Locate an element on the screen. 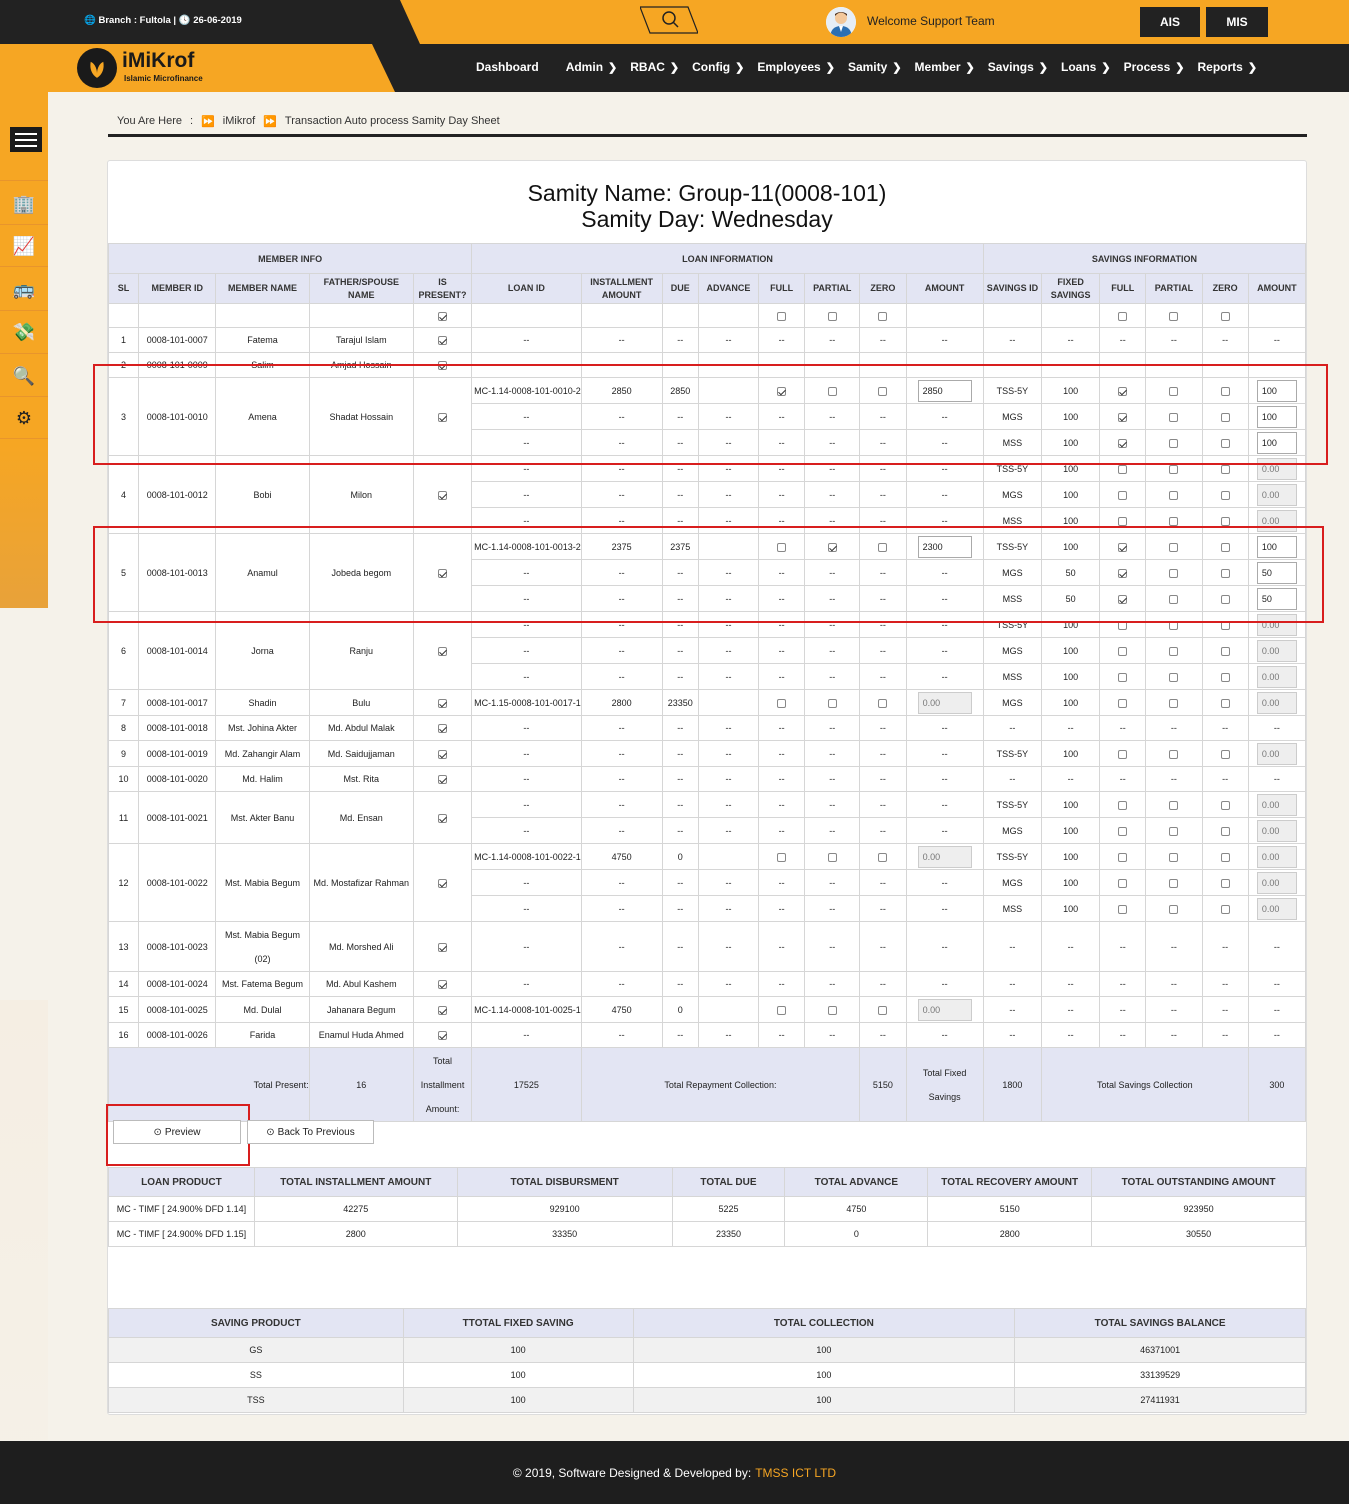 This screenshot has width=1349, height=1504. nav-item-config: Config ❯ is located at coordinates (718, 67).